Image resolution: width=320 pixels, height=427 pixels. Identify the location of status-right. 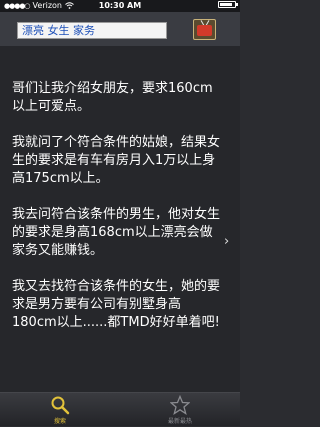
(228, 4).